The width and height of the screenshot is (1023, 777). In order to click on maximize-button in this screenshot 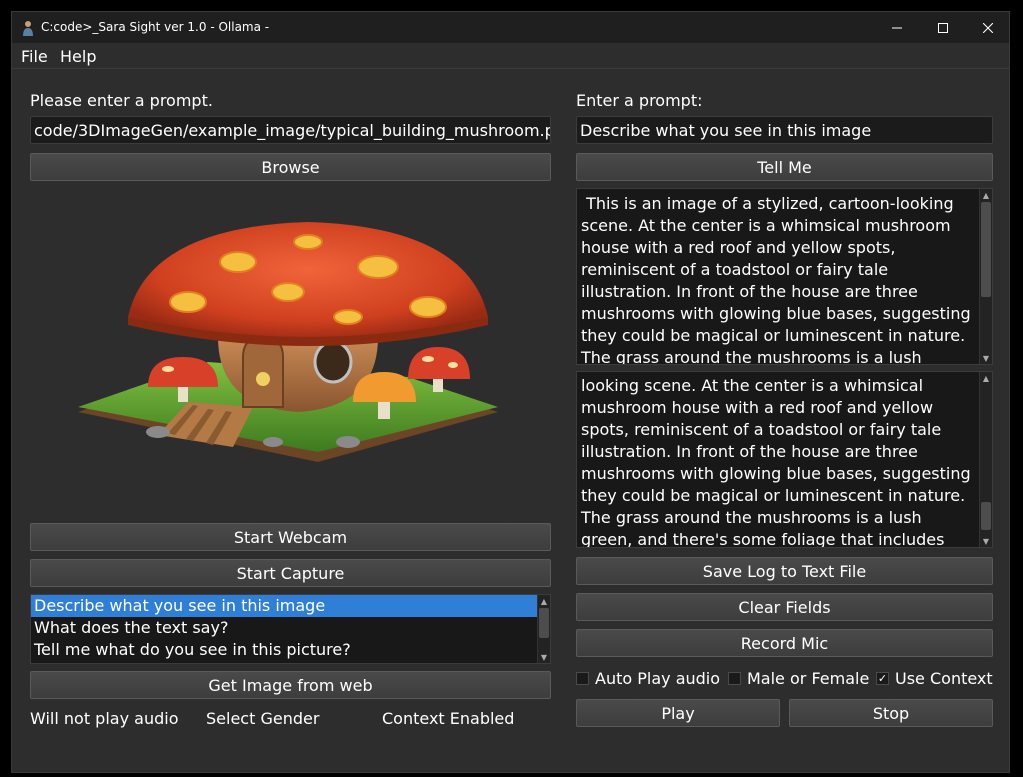, I will do `click(943, 27)`.